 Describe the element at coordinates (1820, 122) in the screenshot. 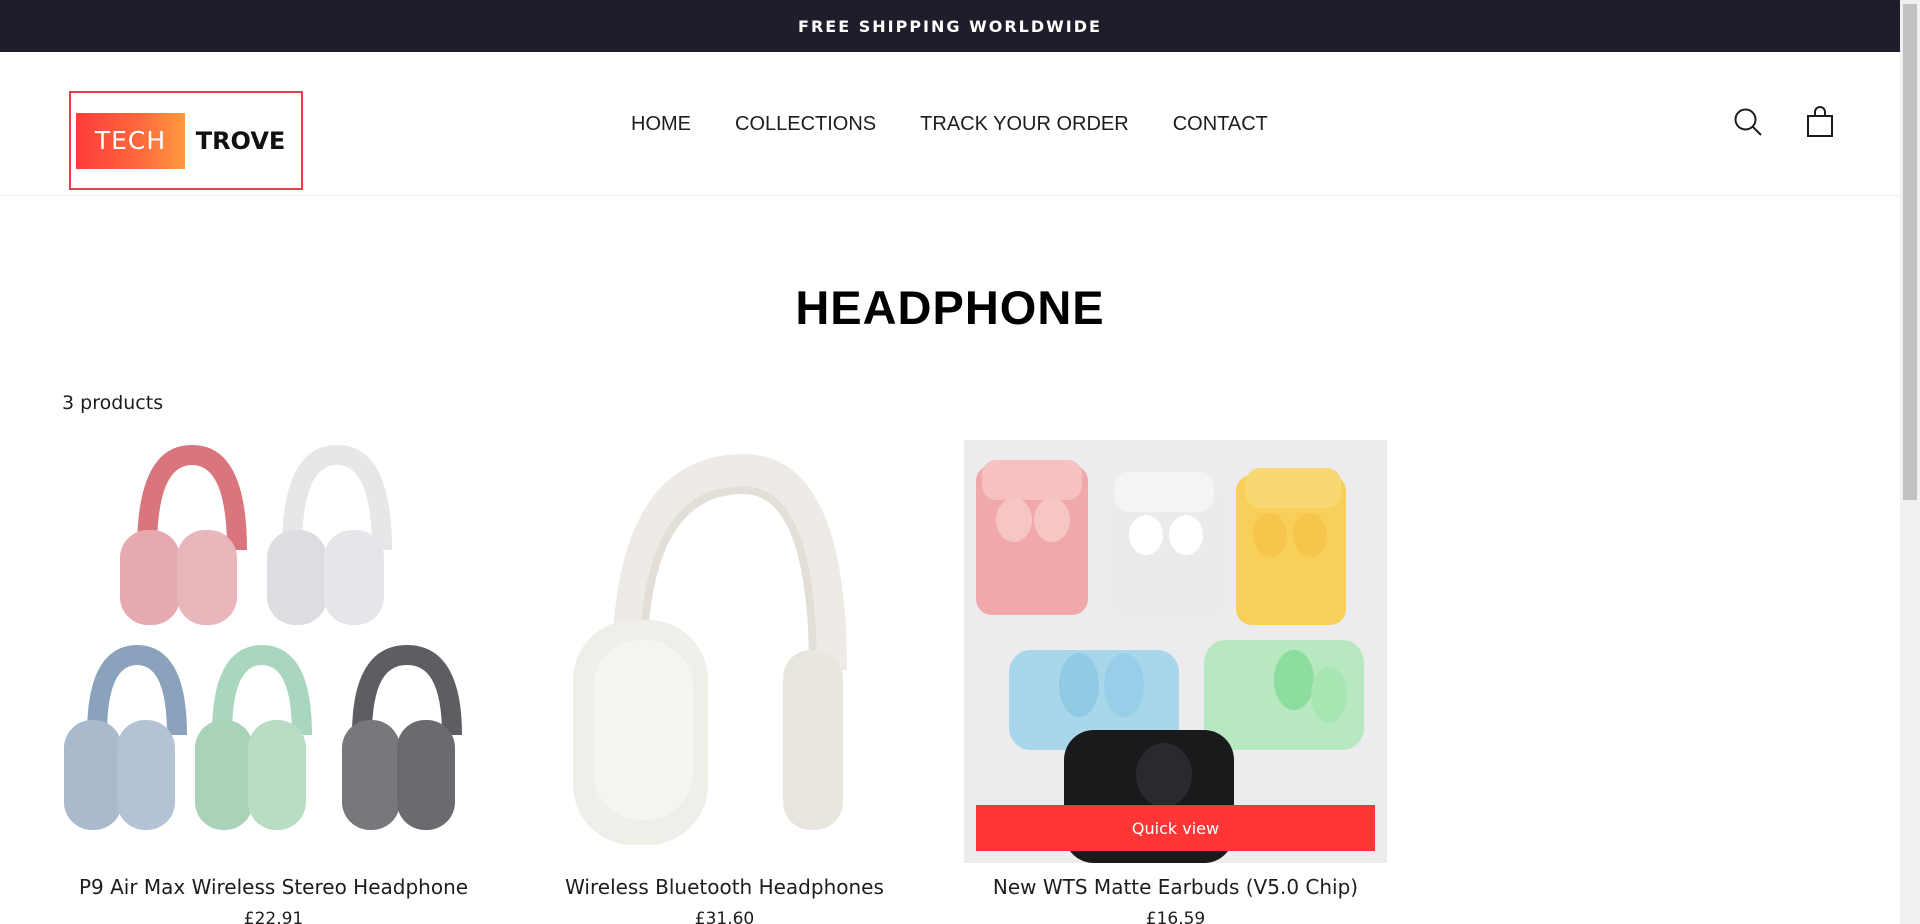

I see `cart-icon` at that location.